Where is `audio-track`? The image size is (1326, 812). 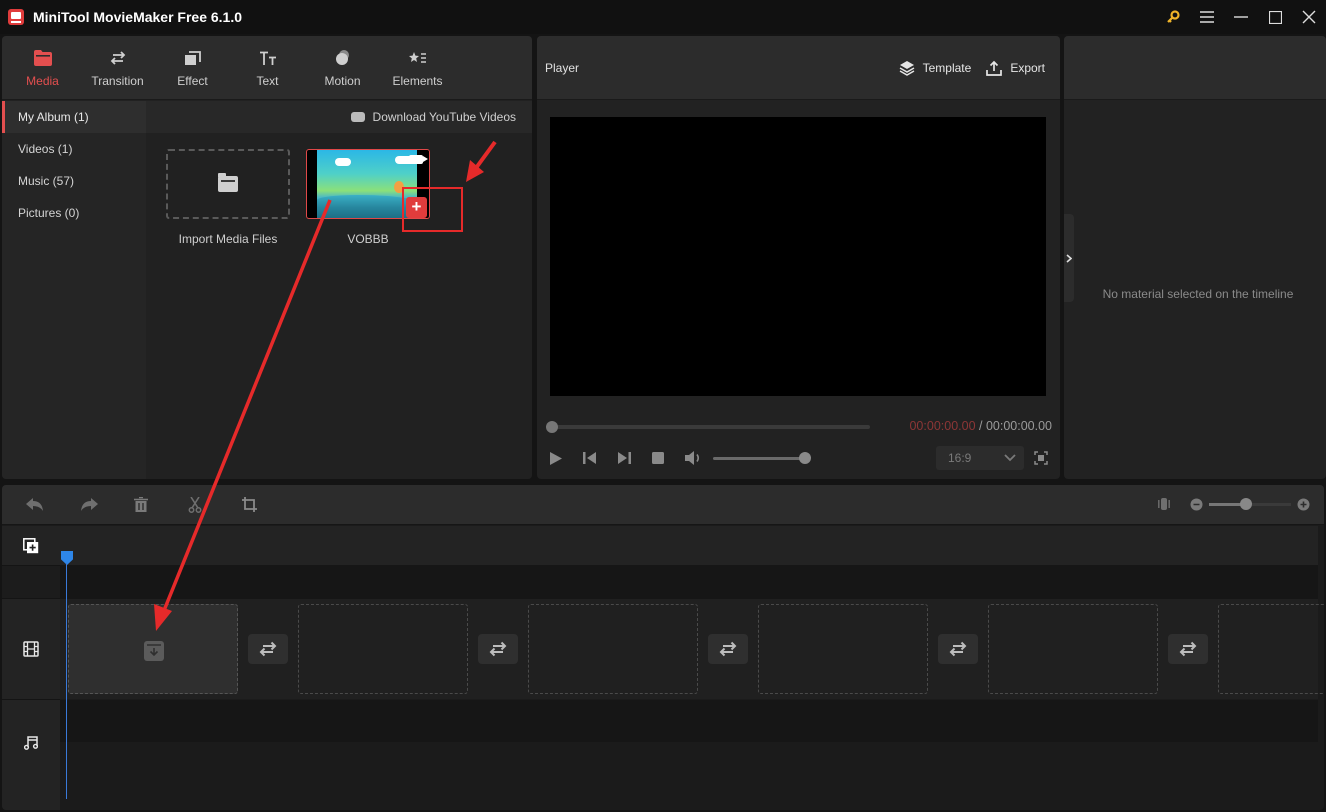 audio-track is located at coordinates (689, 721).